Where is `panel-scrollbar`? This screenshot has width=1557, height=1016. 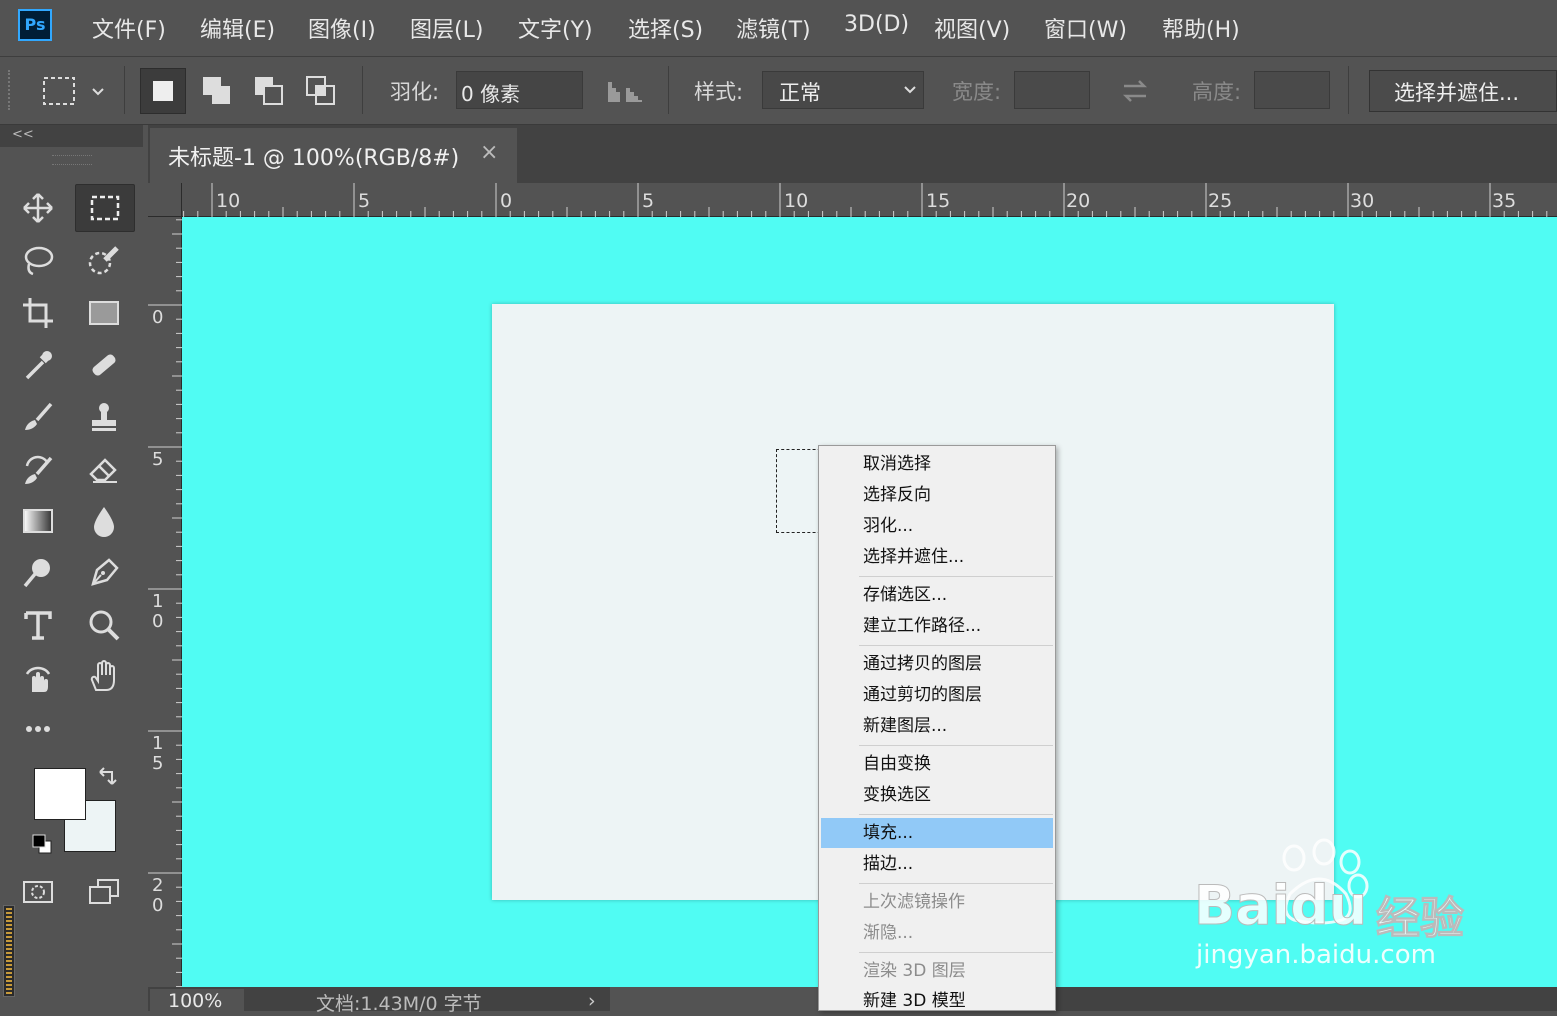 panel-scrollbar is located at coordinates (9, 951).